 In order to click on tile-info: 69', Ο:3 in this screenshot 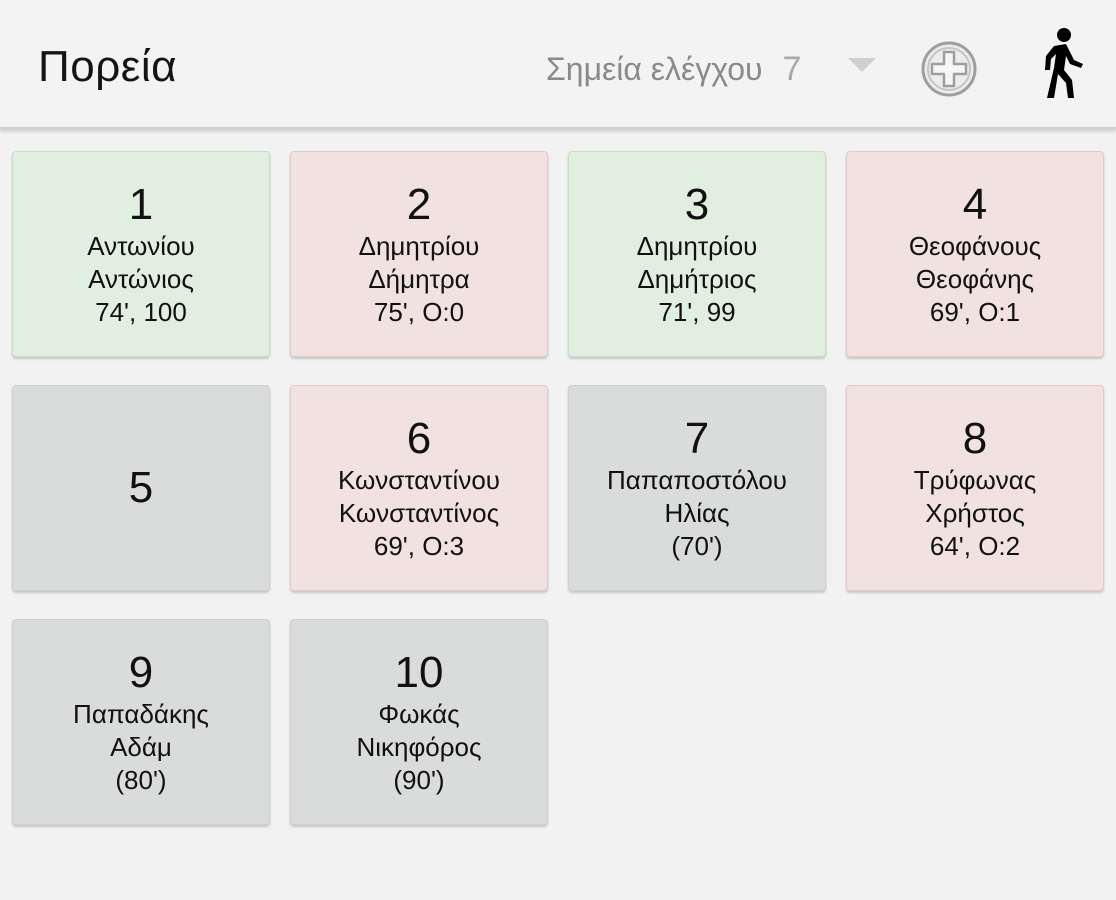, I will do `click(419, 545)`.